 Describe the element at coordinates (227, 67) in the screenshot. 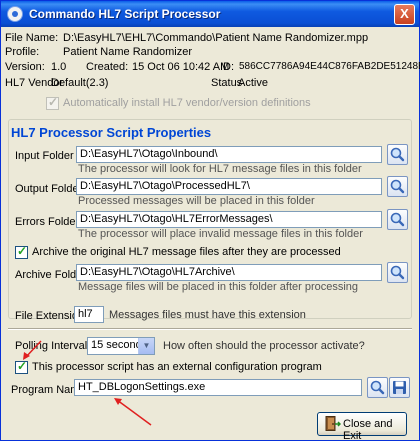

I see `id-label: ID:` at that location.